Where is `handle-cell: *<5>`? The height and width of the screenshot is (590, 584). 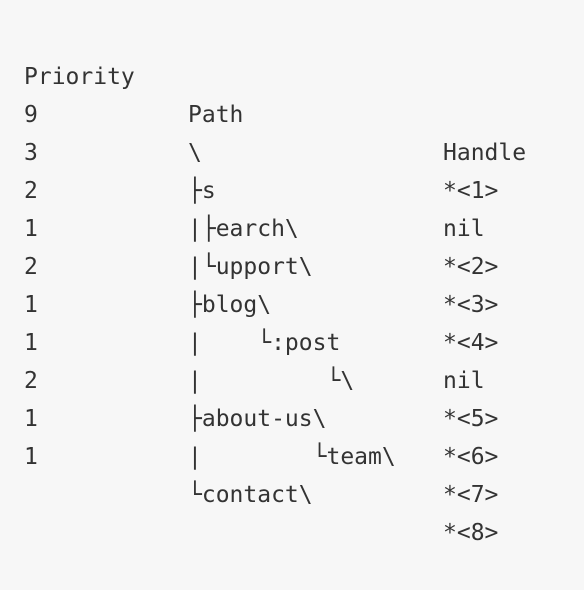
handle-cell: *<5> is located at coordinates (471, 419).